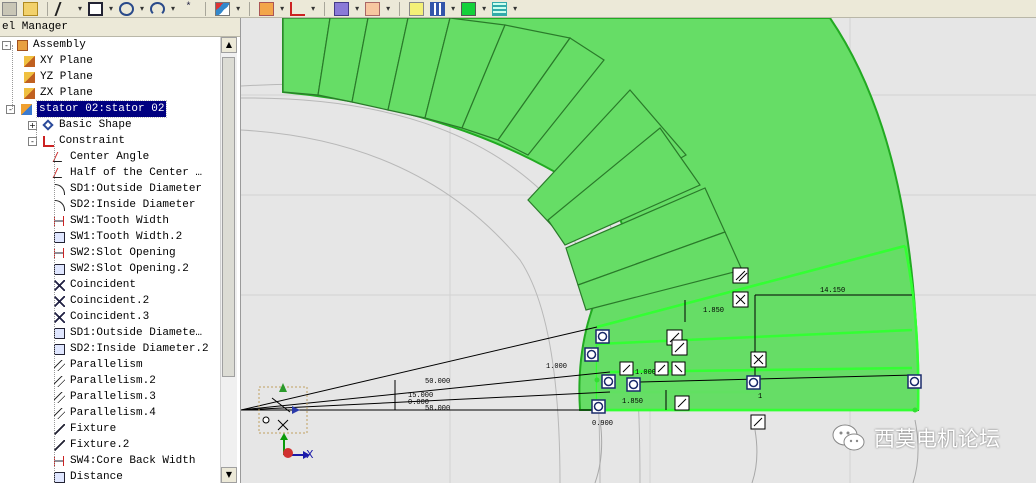 The width and height of the screenshot is (1036, 483). I want to click on point-tool-icon: *, so click(188, 9).